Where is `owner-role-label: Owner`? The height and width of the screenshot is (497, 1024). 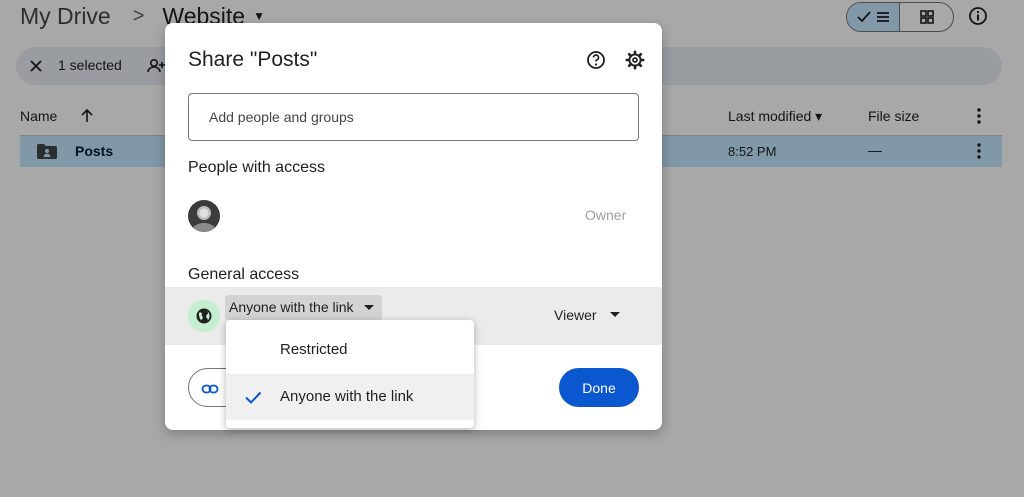 owner-role-label: Owner is located at coordinates (606, 215).